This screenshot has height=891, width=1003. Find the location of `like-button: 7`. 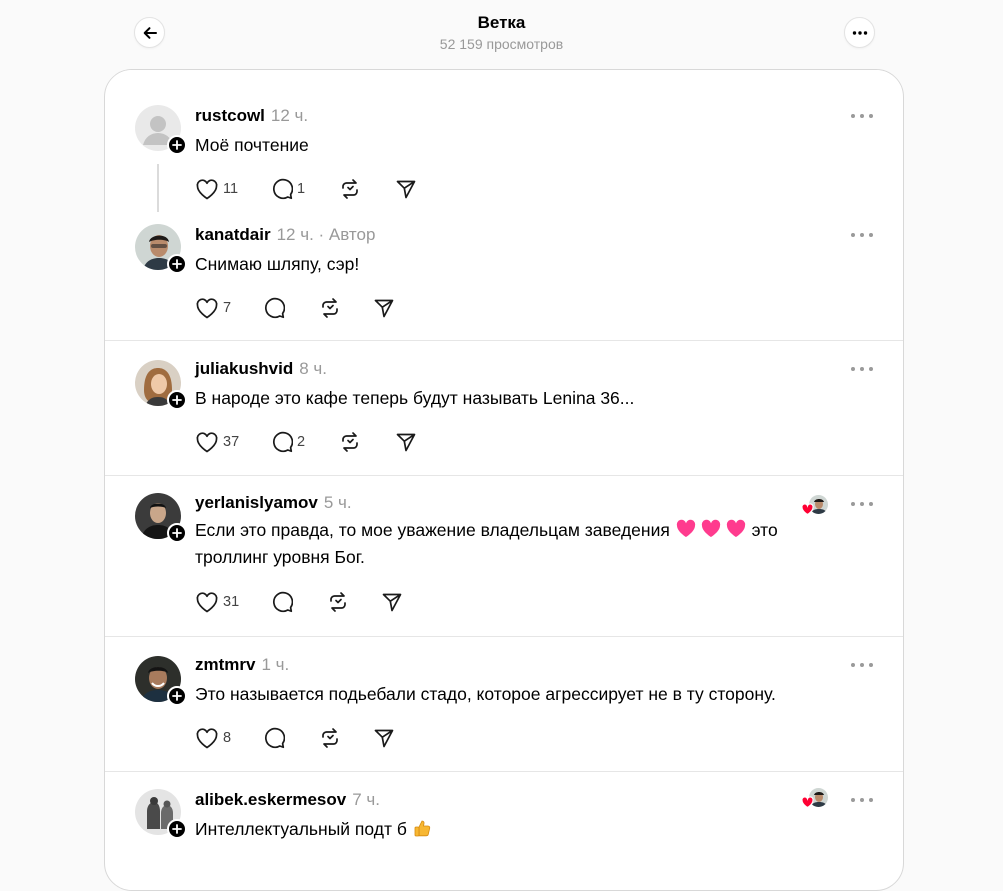

like-button: 7 is located at coordinates (229, 308).